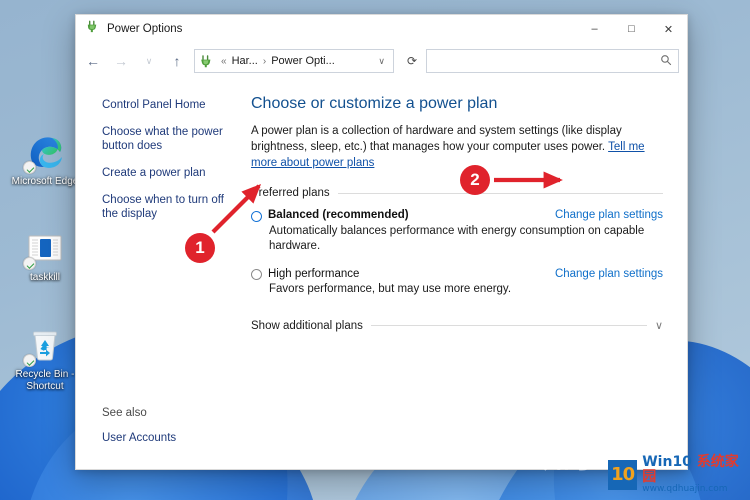  What do you see at coordinates (609, 274) in the screenshot?
I see `change-plan-settings-high-performance: Change plan settings` at bounding box center [609, 274].